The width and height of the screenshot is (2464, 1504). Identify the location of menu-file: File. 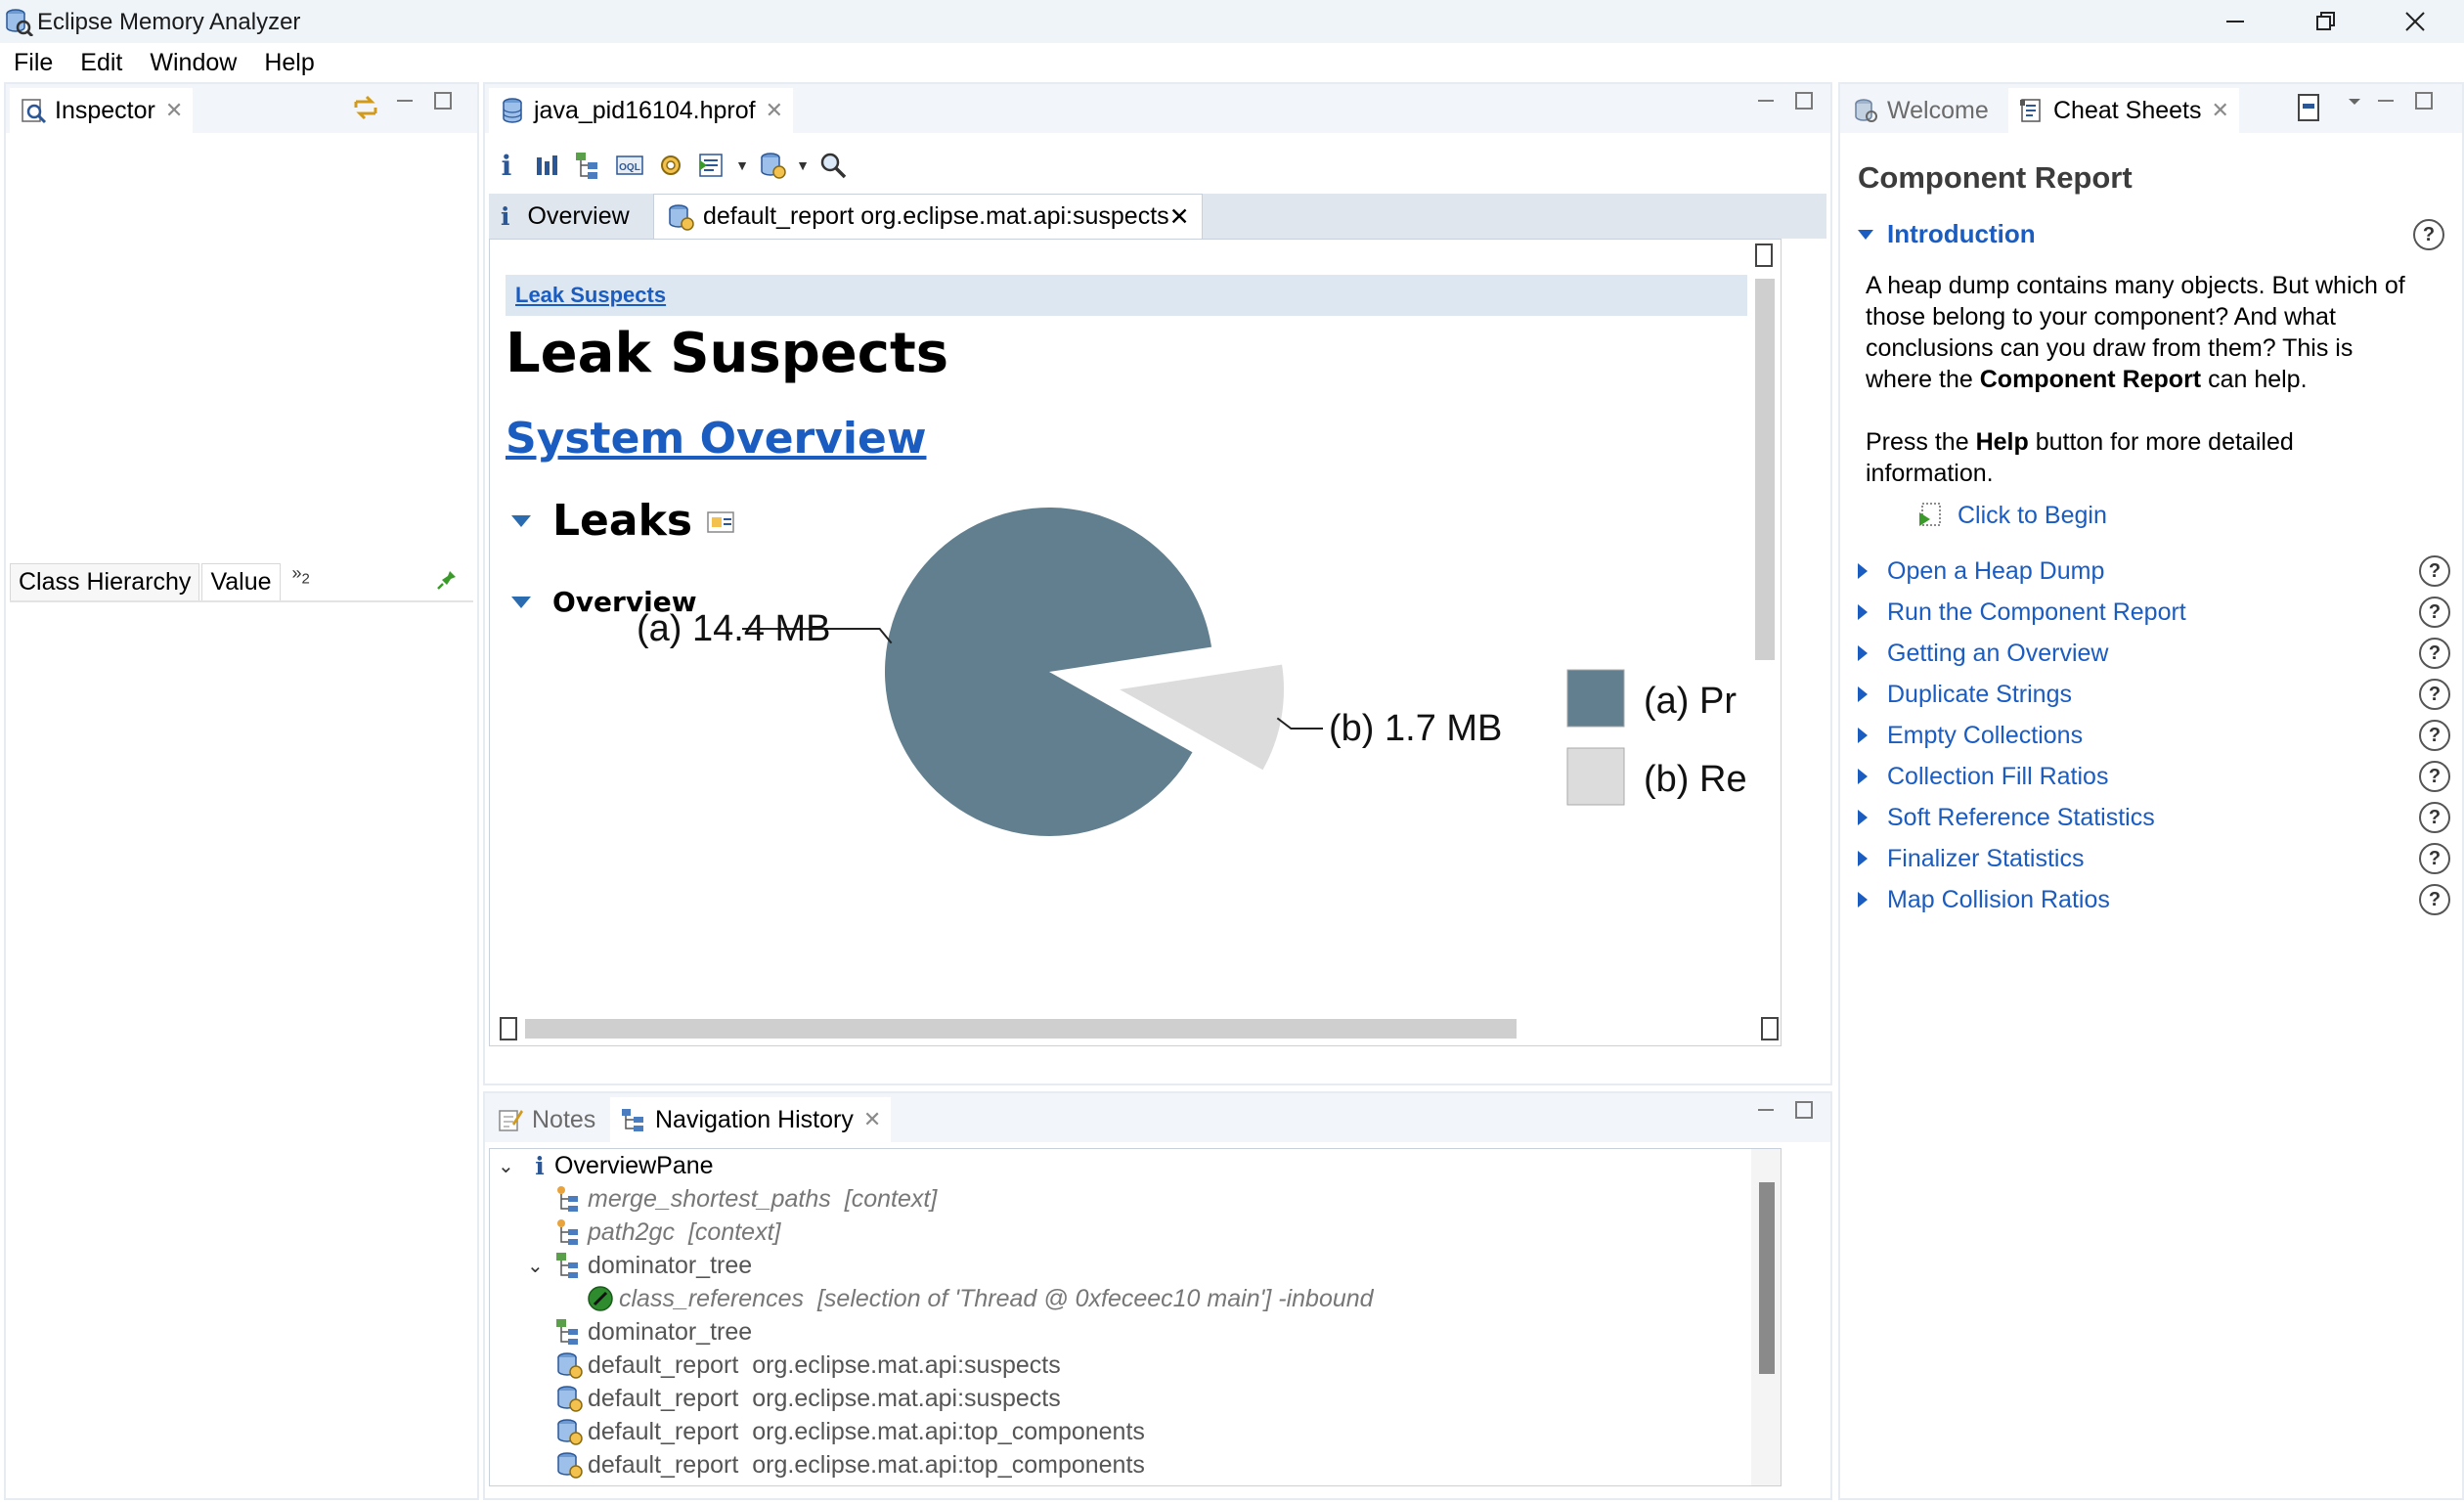
(33, 63).